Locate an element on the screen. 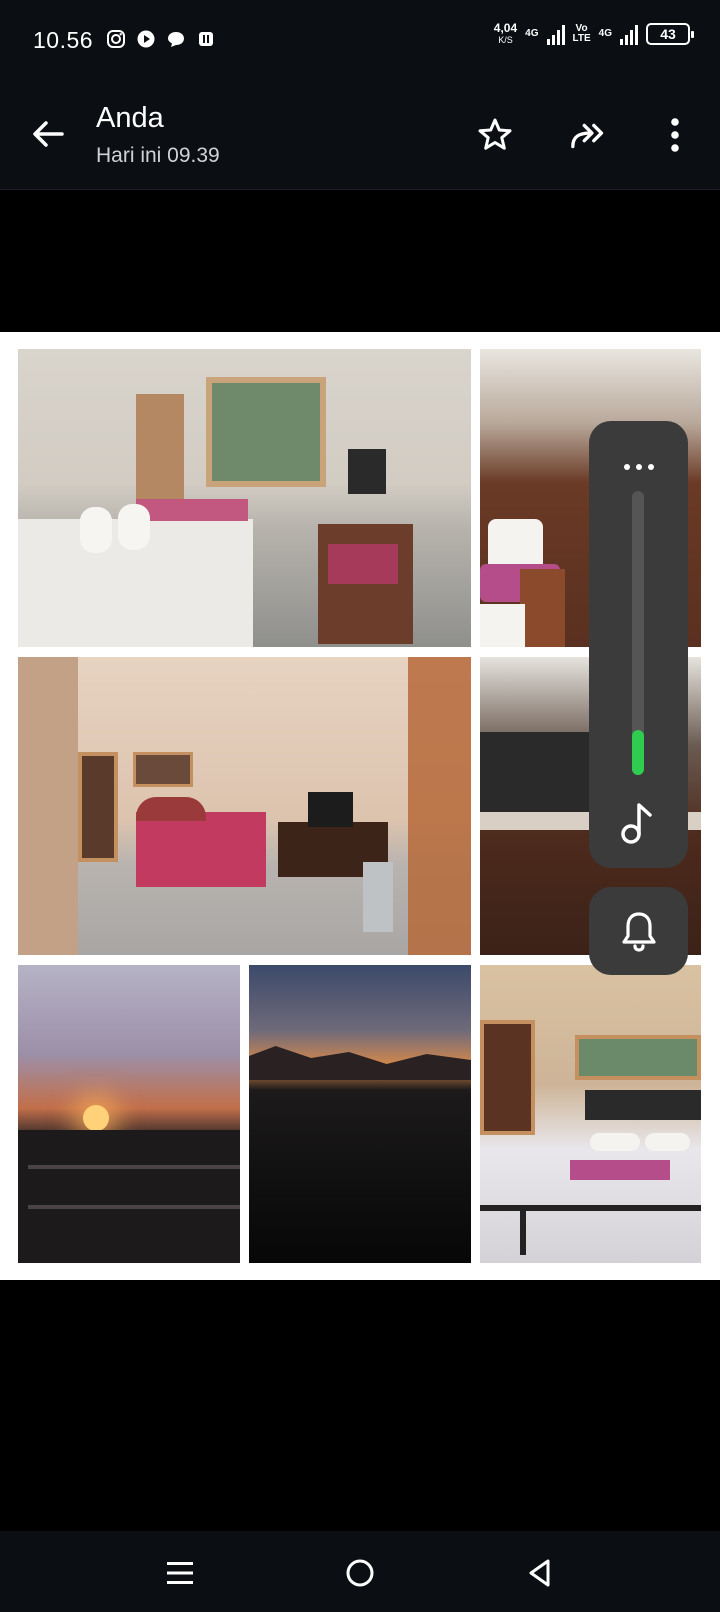  media-volume-button is located at coordinates (638, 822).